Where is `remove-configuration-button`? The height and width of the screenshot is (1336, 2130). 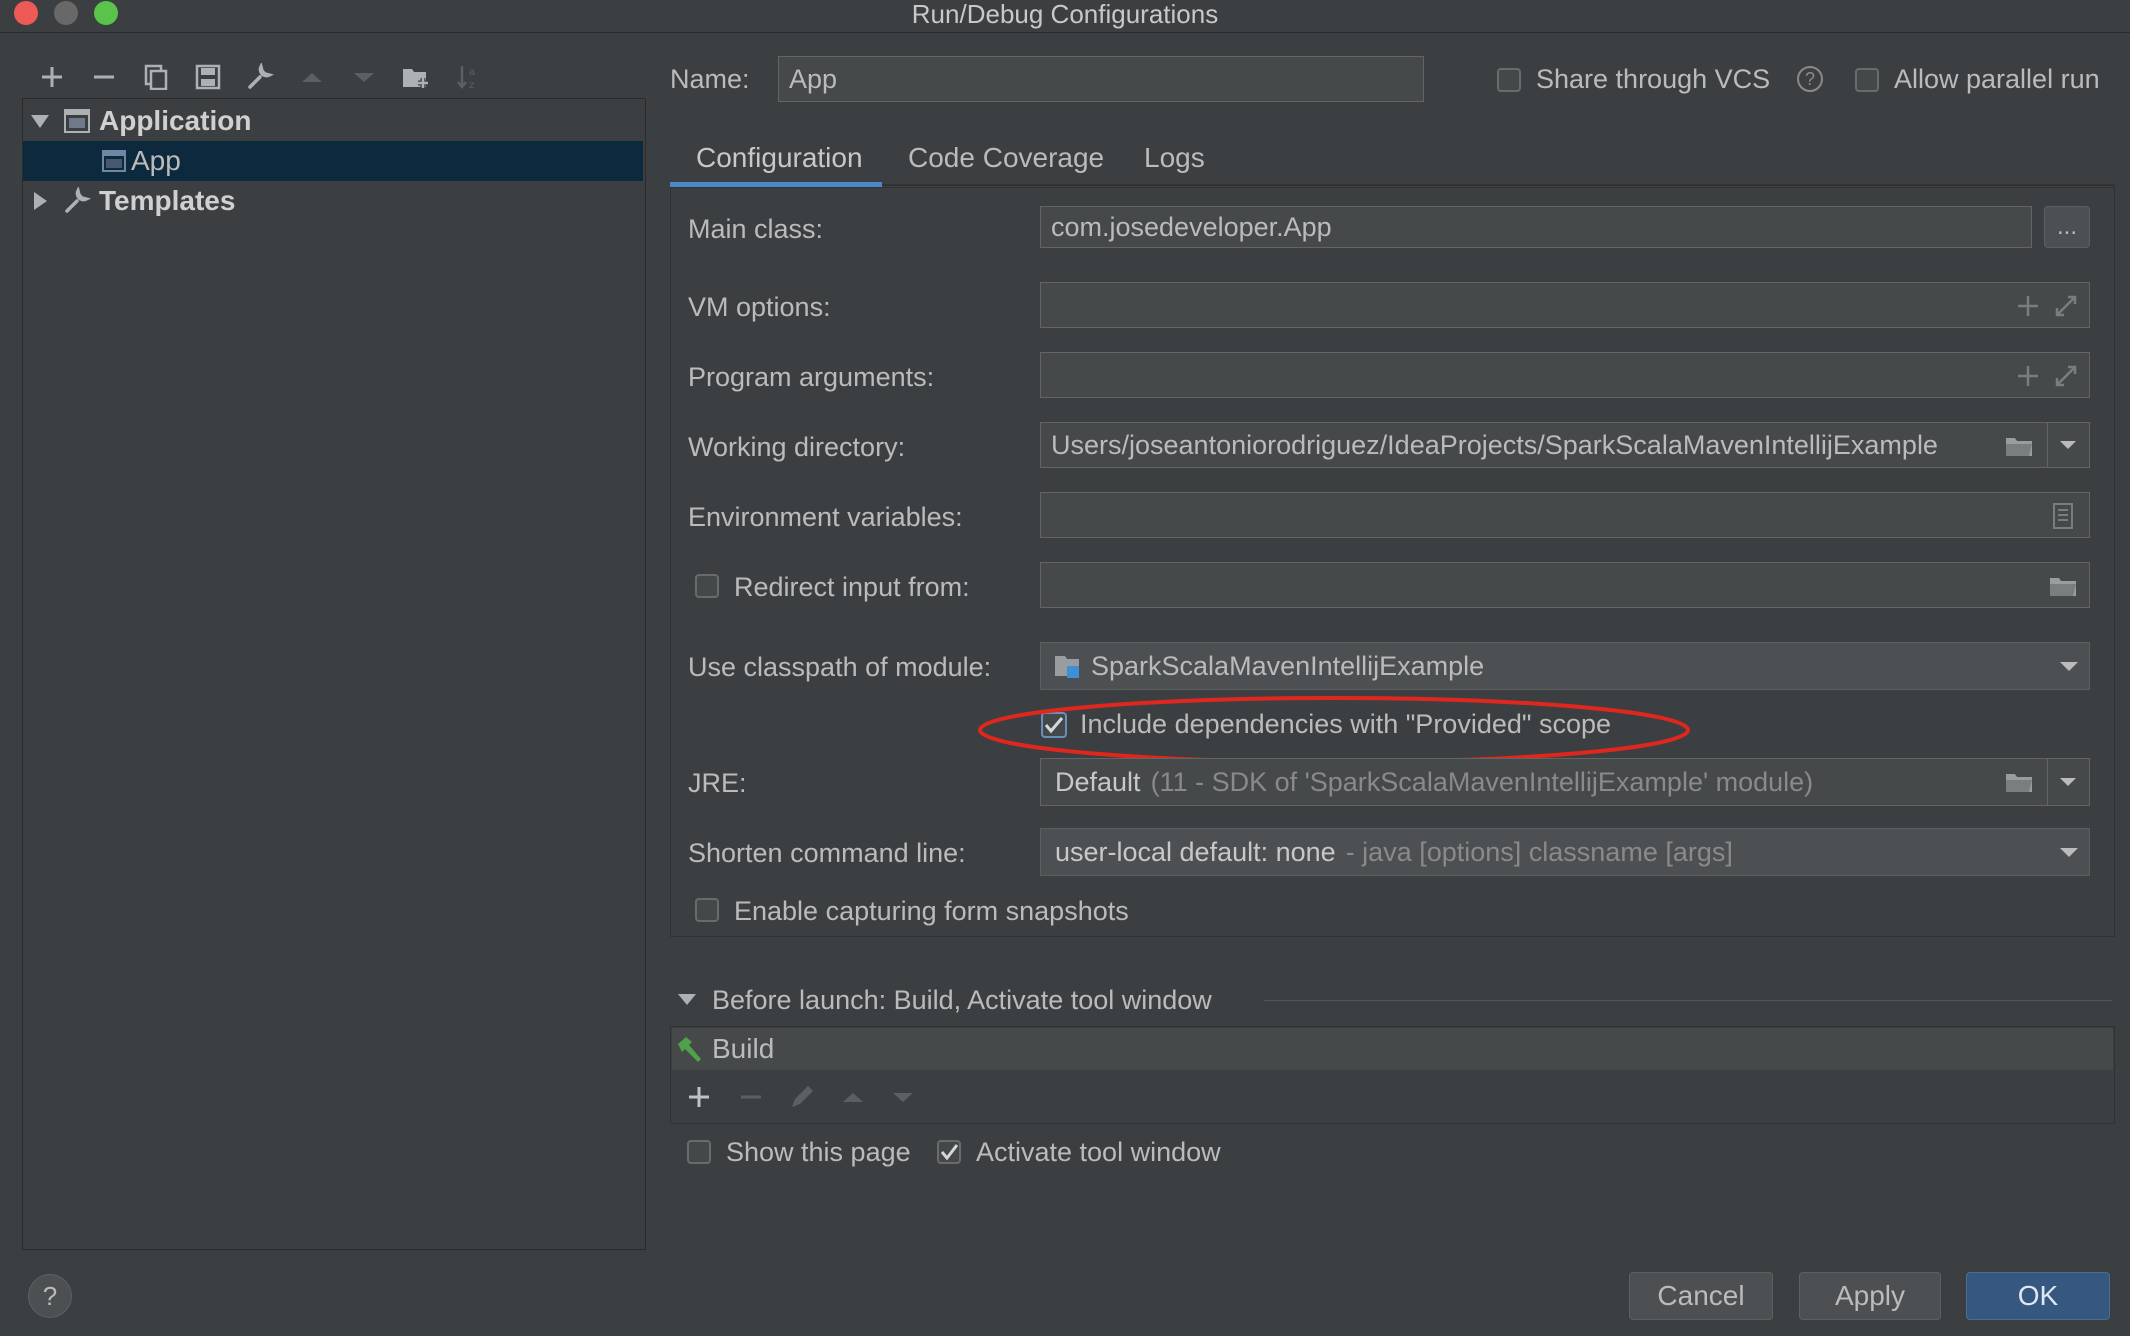
remove-configuration-button is located at coordinates (104, 77).